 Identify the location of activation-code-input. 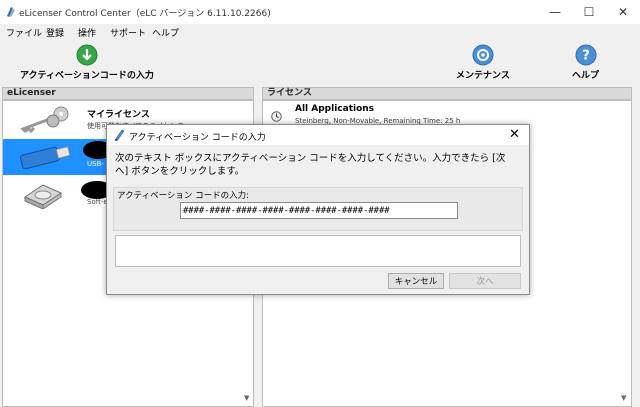
(319, 210).